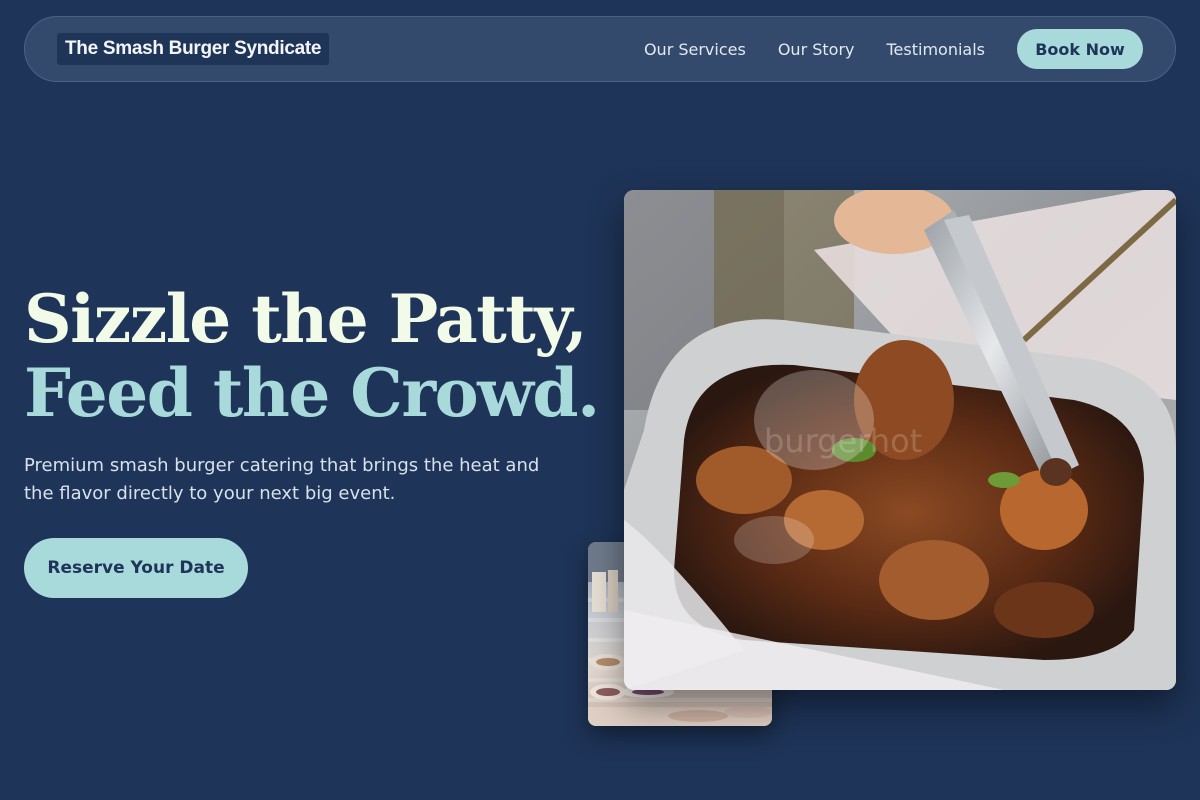  What do you see at coordinates (306, 319) in the screenshot?
I see `hero-headline-line1: Sizzle the Patty,` at bounding box center [306, 319].